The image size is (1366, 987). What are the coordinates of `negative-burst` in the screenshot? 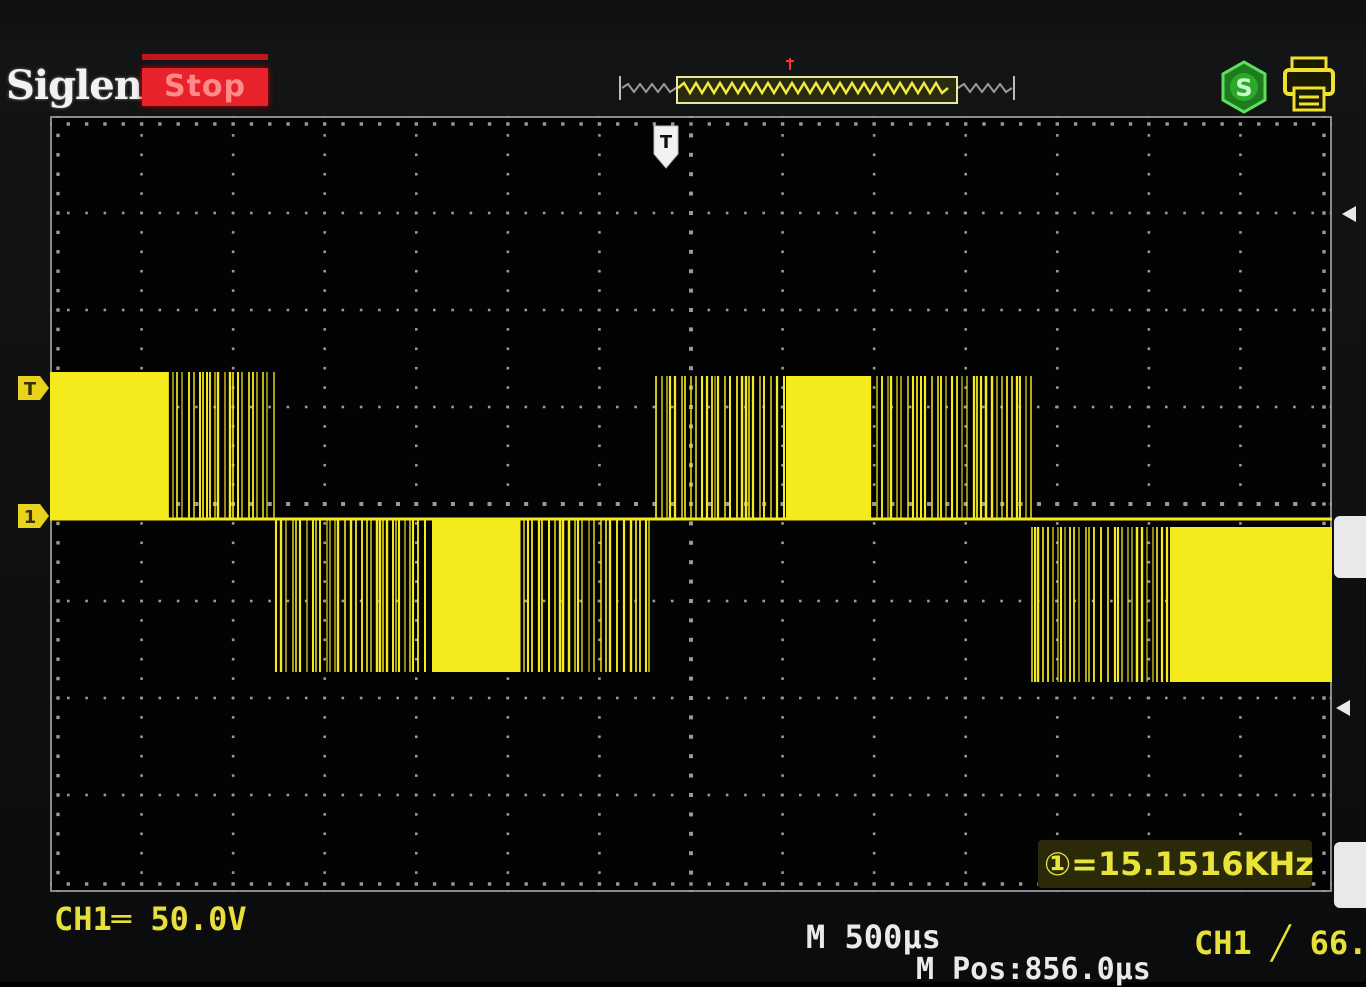 It's located at (1251, 604).